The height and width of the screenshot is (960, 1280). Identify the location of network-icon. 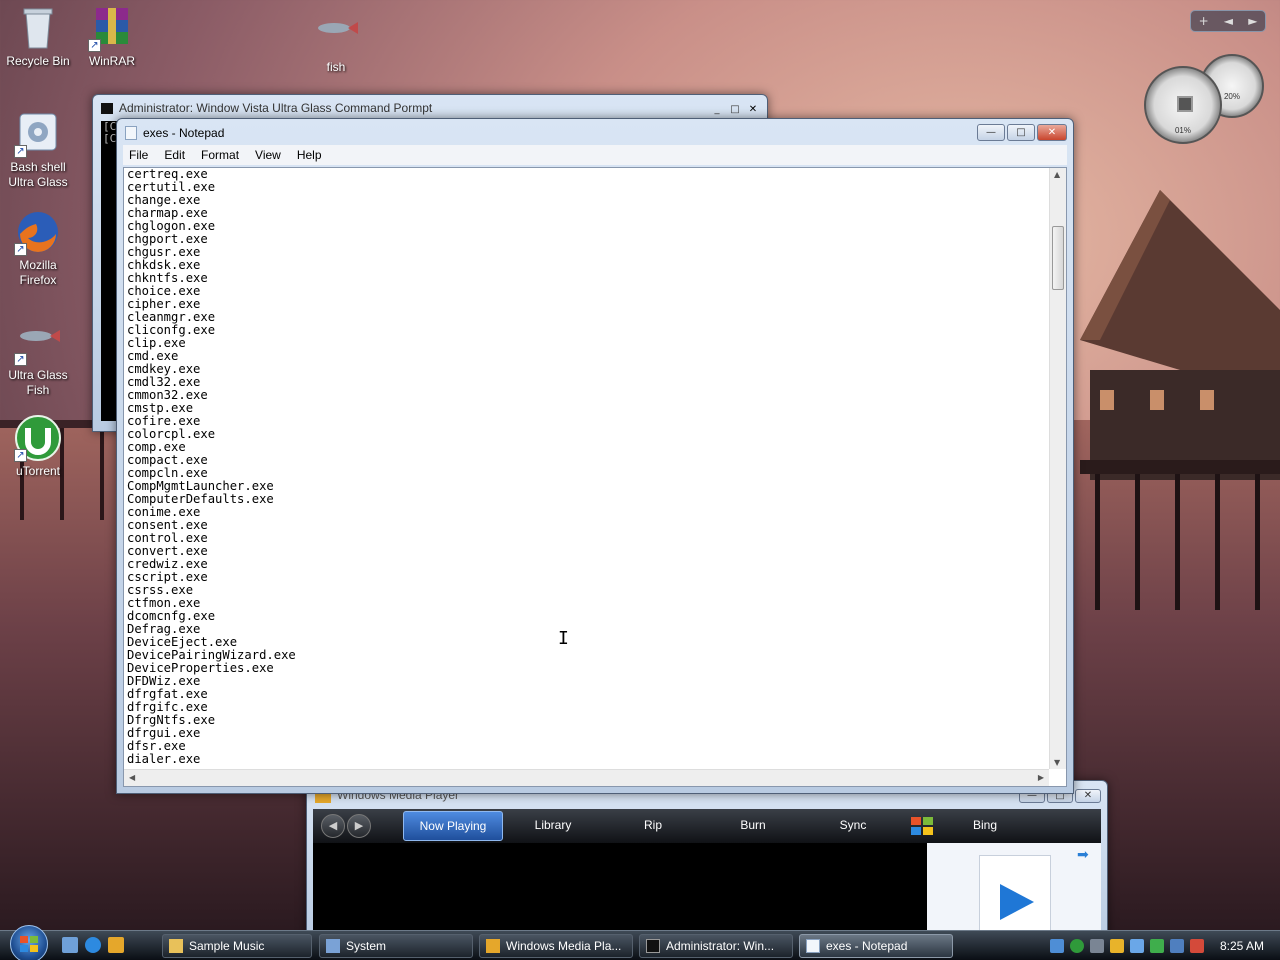
(1057, 946).